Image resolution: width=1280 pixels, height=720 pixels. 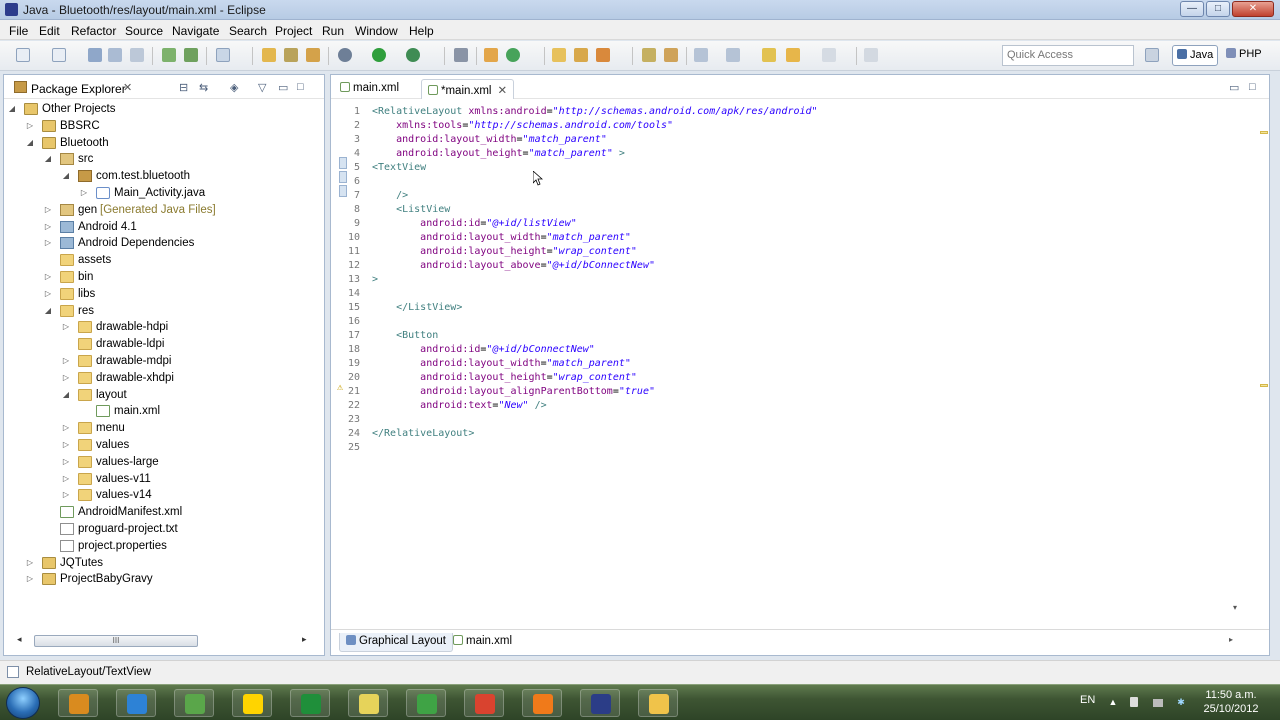 I want to click on minimize-view-icon: ▭, so click(x=283, y=87).